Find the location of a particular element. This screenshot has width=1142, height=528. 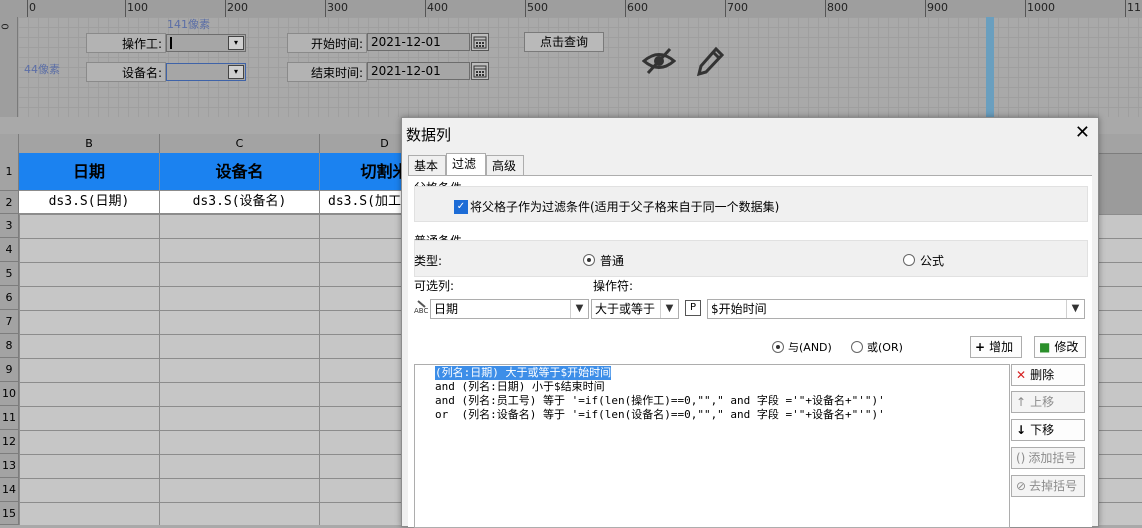

parent-filter-label: 将父格子作为过滤条件(适用于父子格来自于同一个数据集) is located at coordinates (625, 207).